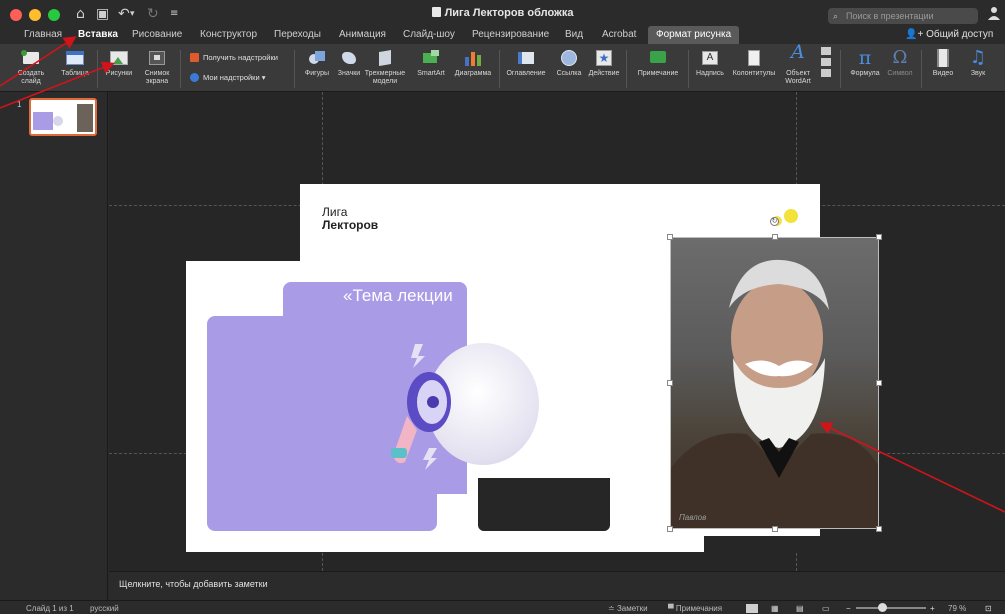 This screenshot has width=1005, height=614. I want to click on link-button: Ссылка, so click(569, 63).